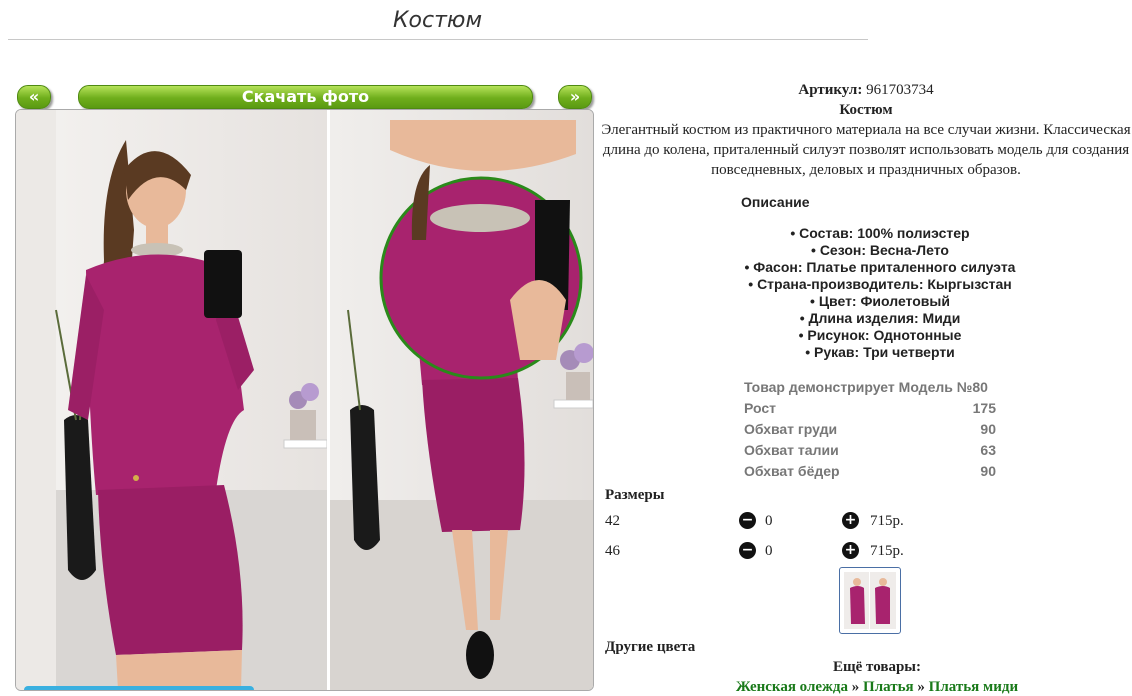 Image resolution: width=1132 pixels, height=696 pixels. Describe the element at coordinates (575, 97) in the screenshot. I see `next-photo-button: »` at that location.